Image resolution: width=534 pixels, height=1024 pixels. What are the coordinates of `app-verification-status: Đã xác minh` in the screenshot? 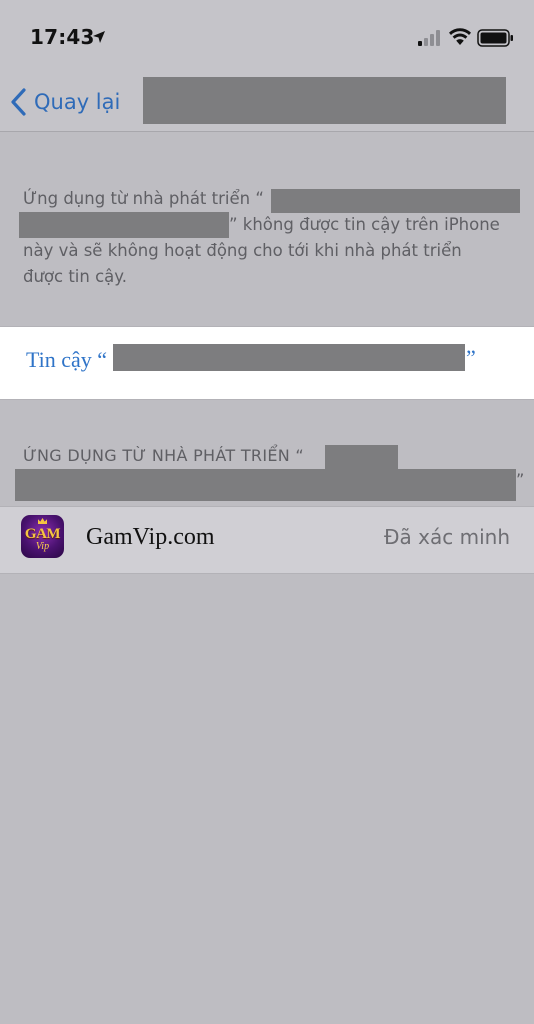 It's located at (447, 537).